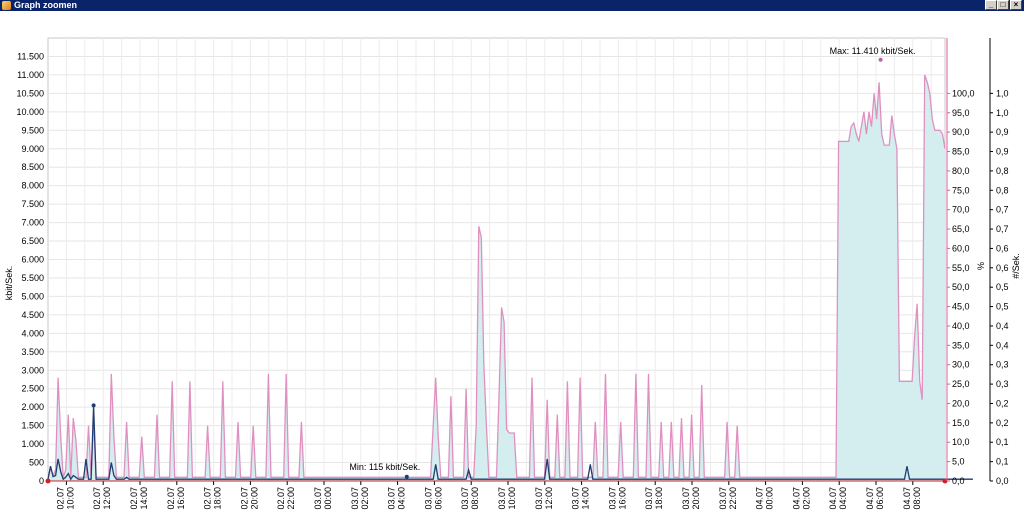 The image size is (1024, 515). What do you see at coordinates (961, 171) in the screenshot?
I see `y-tick-right1: 80,0` at bounding box center [961, 171].